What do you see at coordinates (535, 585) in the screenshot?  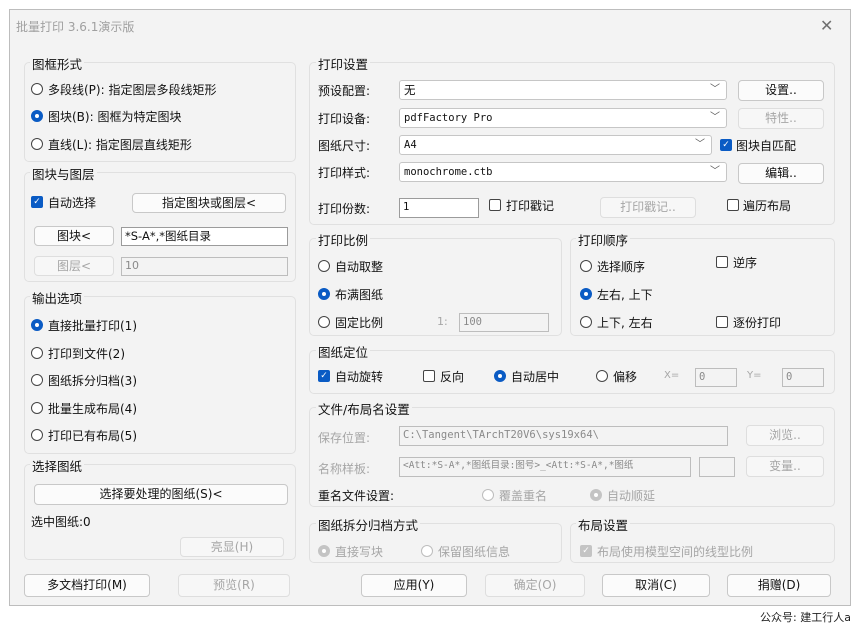 I see `ok-button: 确定(O)` at bounding box center [535, 585].